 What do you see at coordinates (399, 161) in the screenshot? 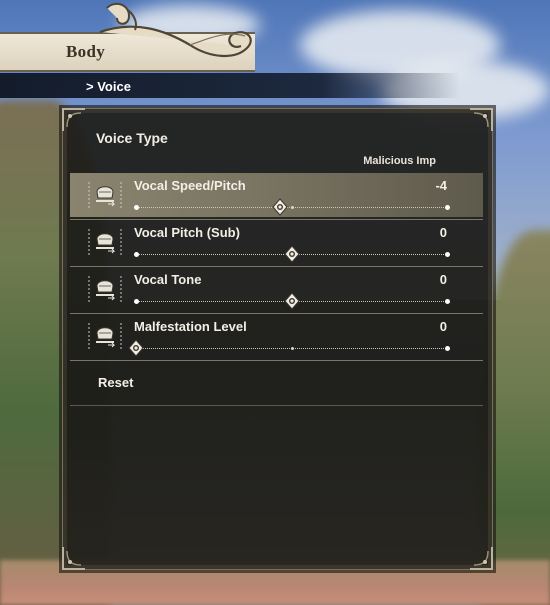
I see `voice-type-value: Malicious Imp` at bounding box center [399, 161].